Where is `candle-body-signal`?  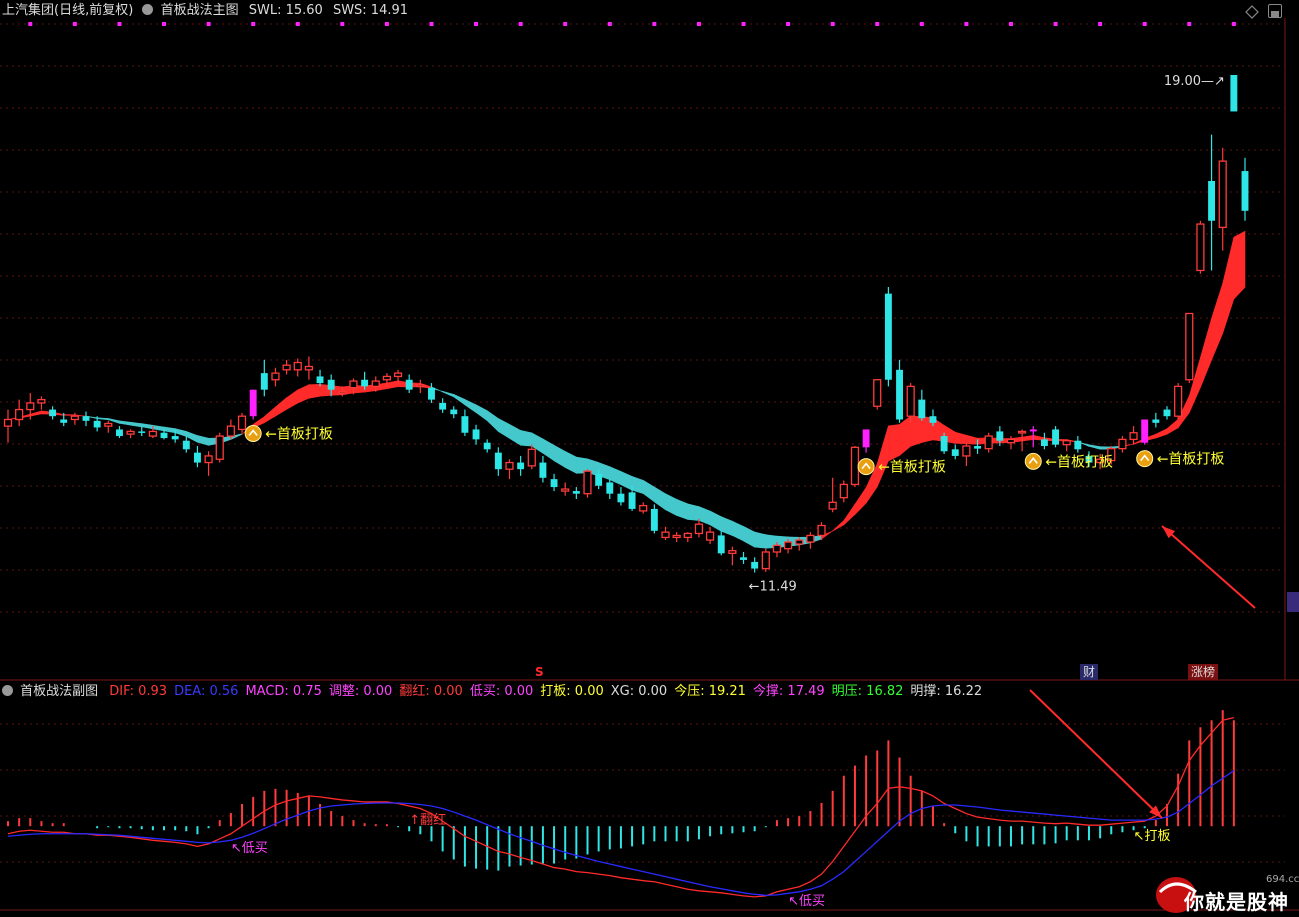
candle-body-signal is located at coordinates (866, 438).